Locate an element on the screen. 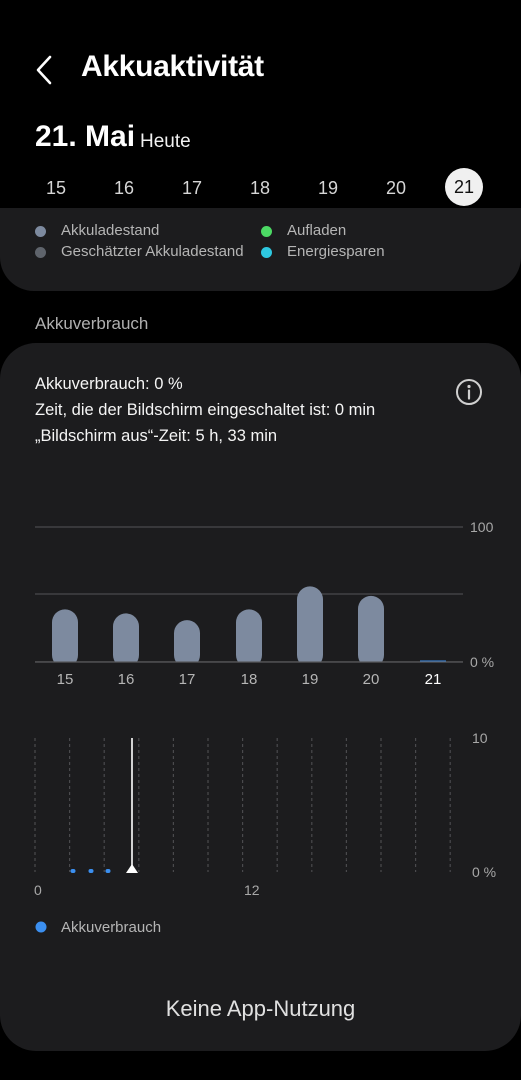  daily-xlabel-20: 20 is located at coordinates (371, 679).